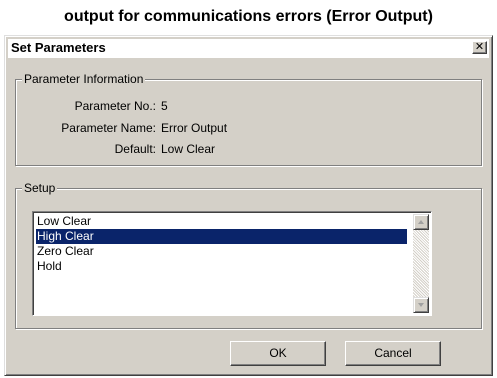 The width and height of the screenshot is (497, 378). I want to click on parameter-number-value: 5, so click(164, 106).